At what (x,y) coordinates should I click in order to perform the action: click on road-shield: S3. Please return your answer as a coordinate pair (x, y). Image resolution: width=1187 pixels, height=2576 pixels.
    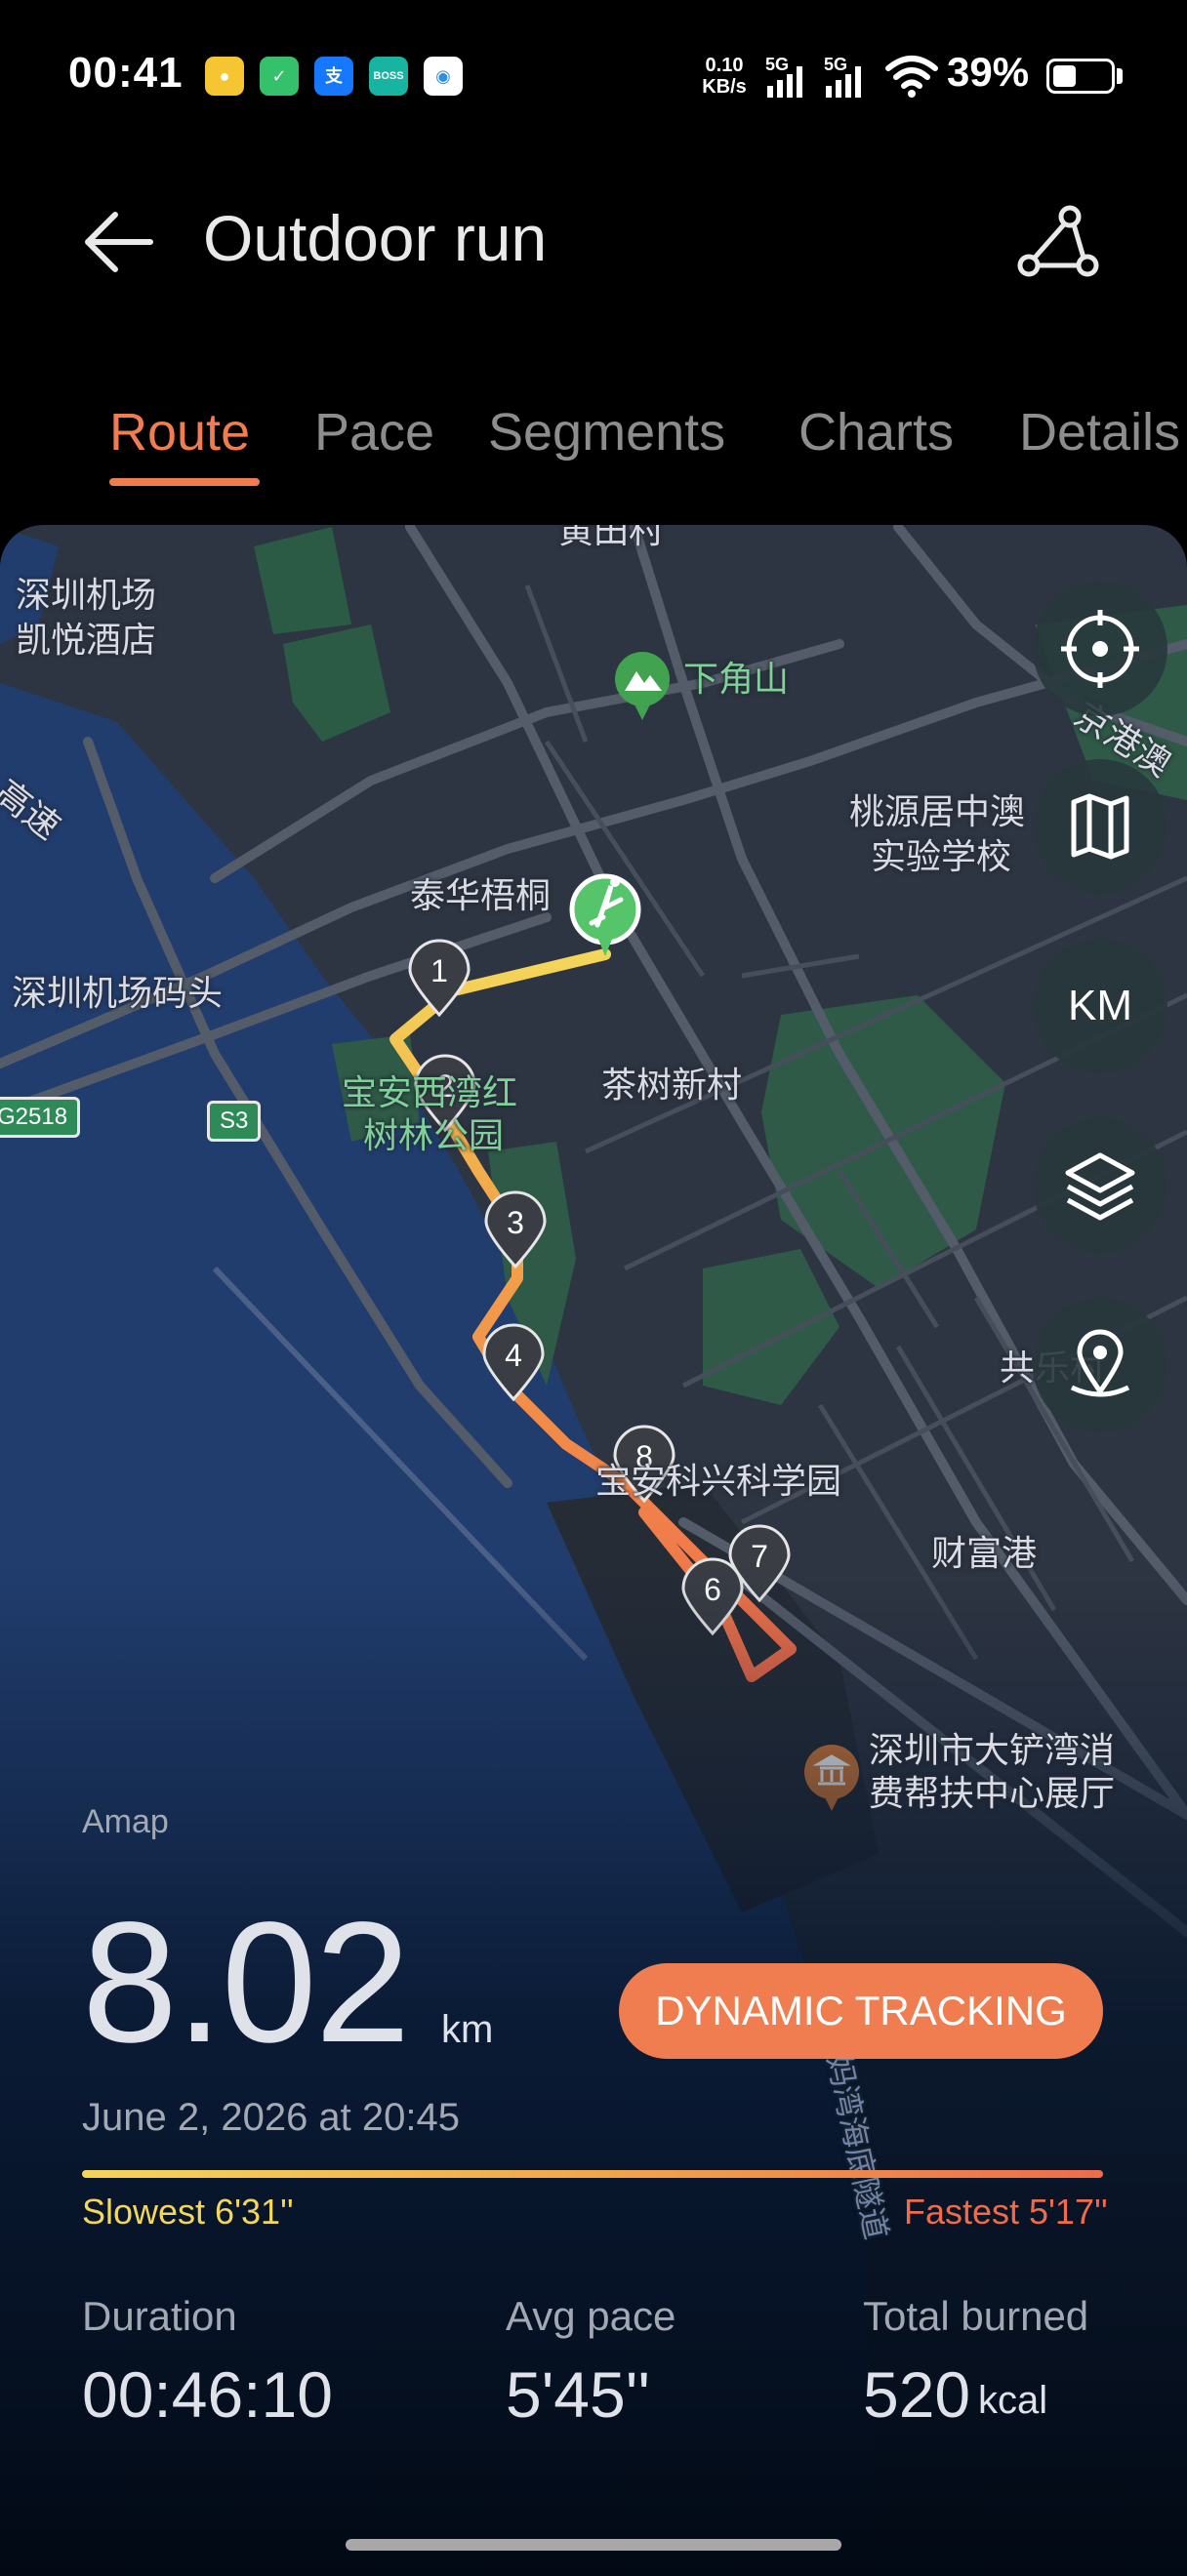
    Looking at the image, I should click on (234, 1121).